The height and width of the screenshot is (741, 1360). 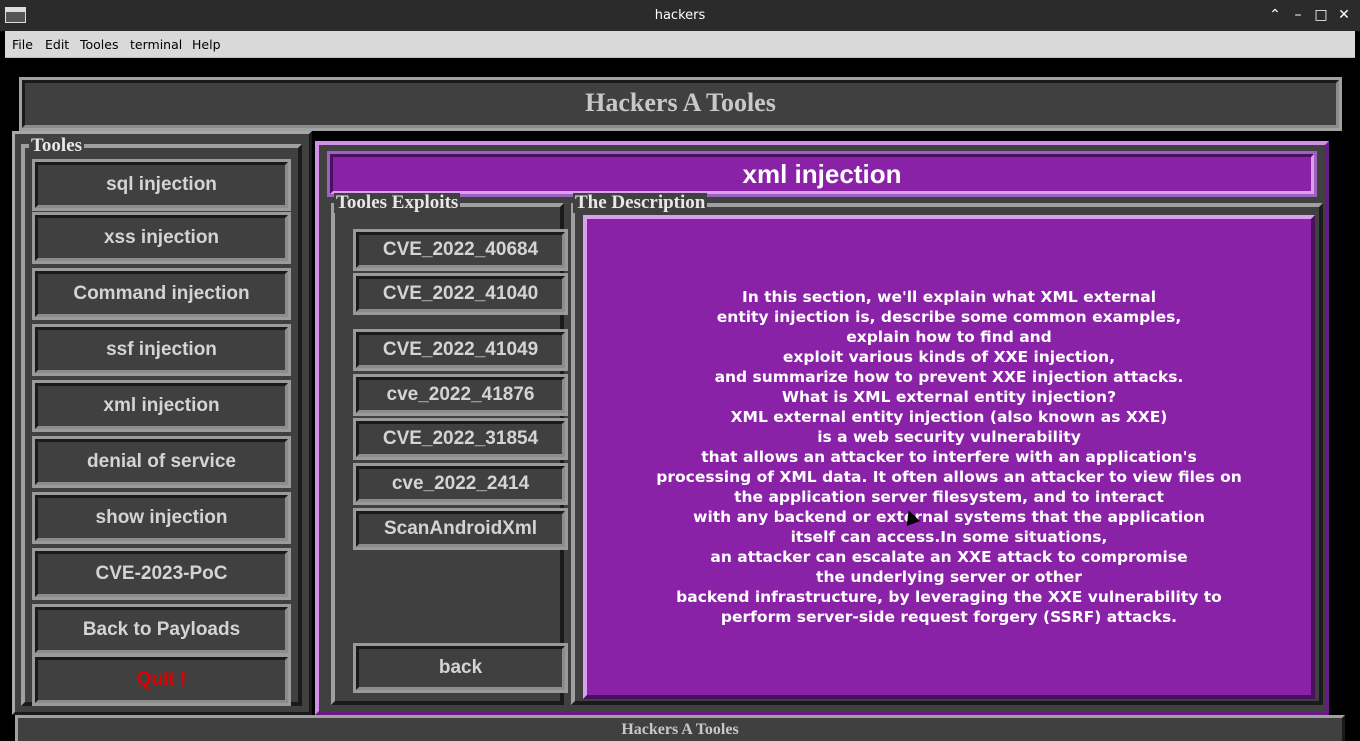 I want to click on cve-2023-poc-button: CVE-2023-PoC, so click(x=161, y=574).